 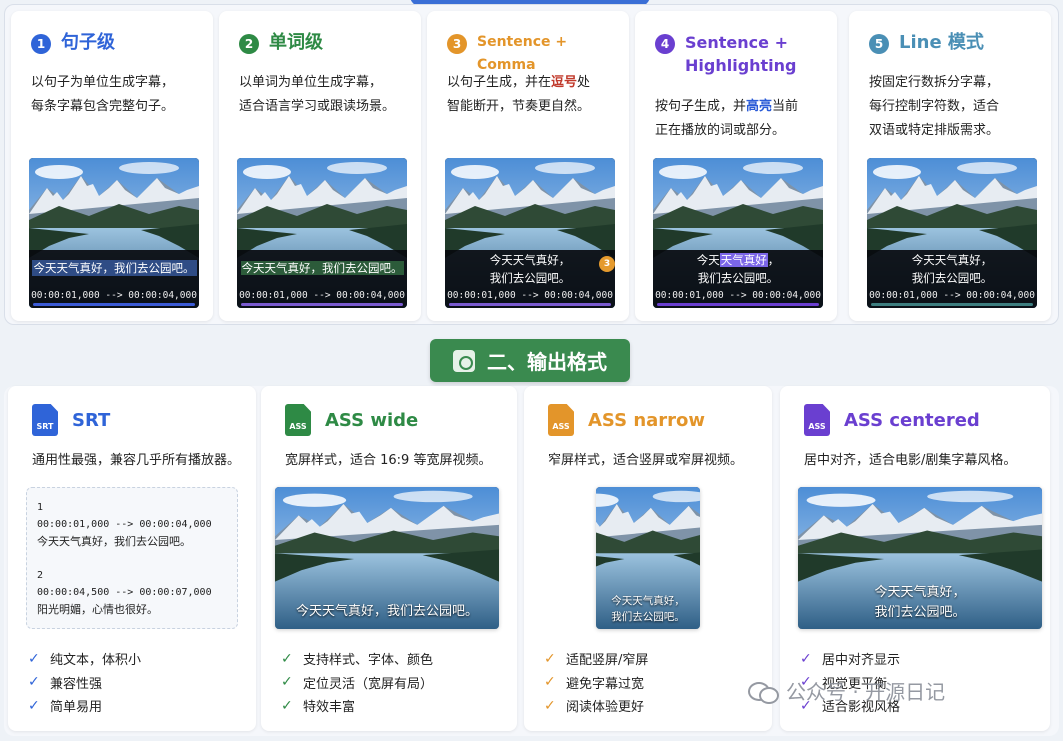 What do you see at coordinates (941, 42) in the screenshot?
I see `mode-title: Line 模式` at bounding box center [941, 42].